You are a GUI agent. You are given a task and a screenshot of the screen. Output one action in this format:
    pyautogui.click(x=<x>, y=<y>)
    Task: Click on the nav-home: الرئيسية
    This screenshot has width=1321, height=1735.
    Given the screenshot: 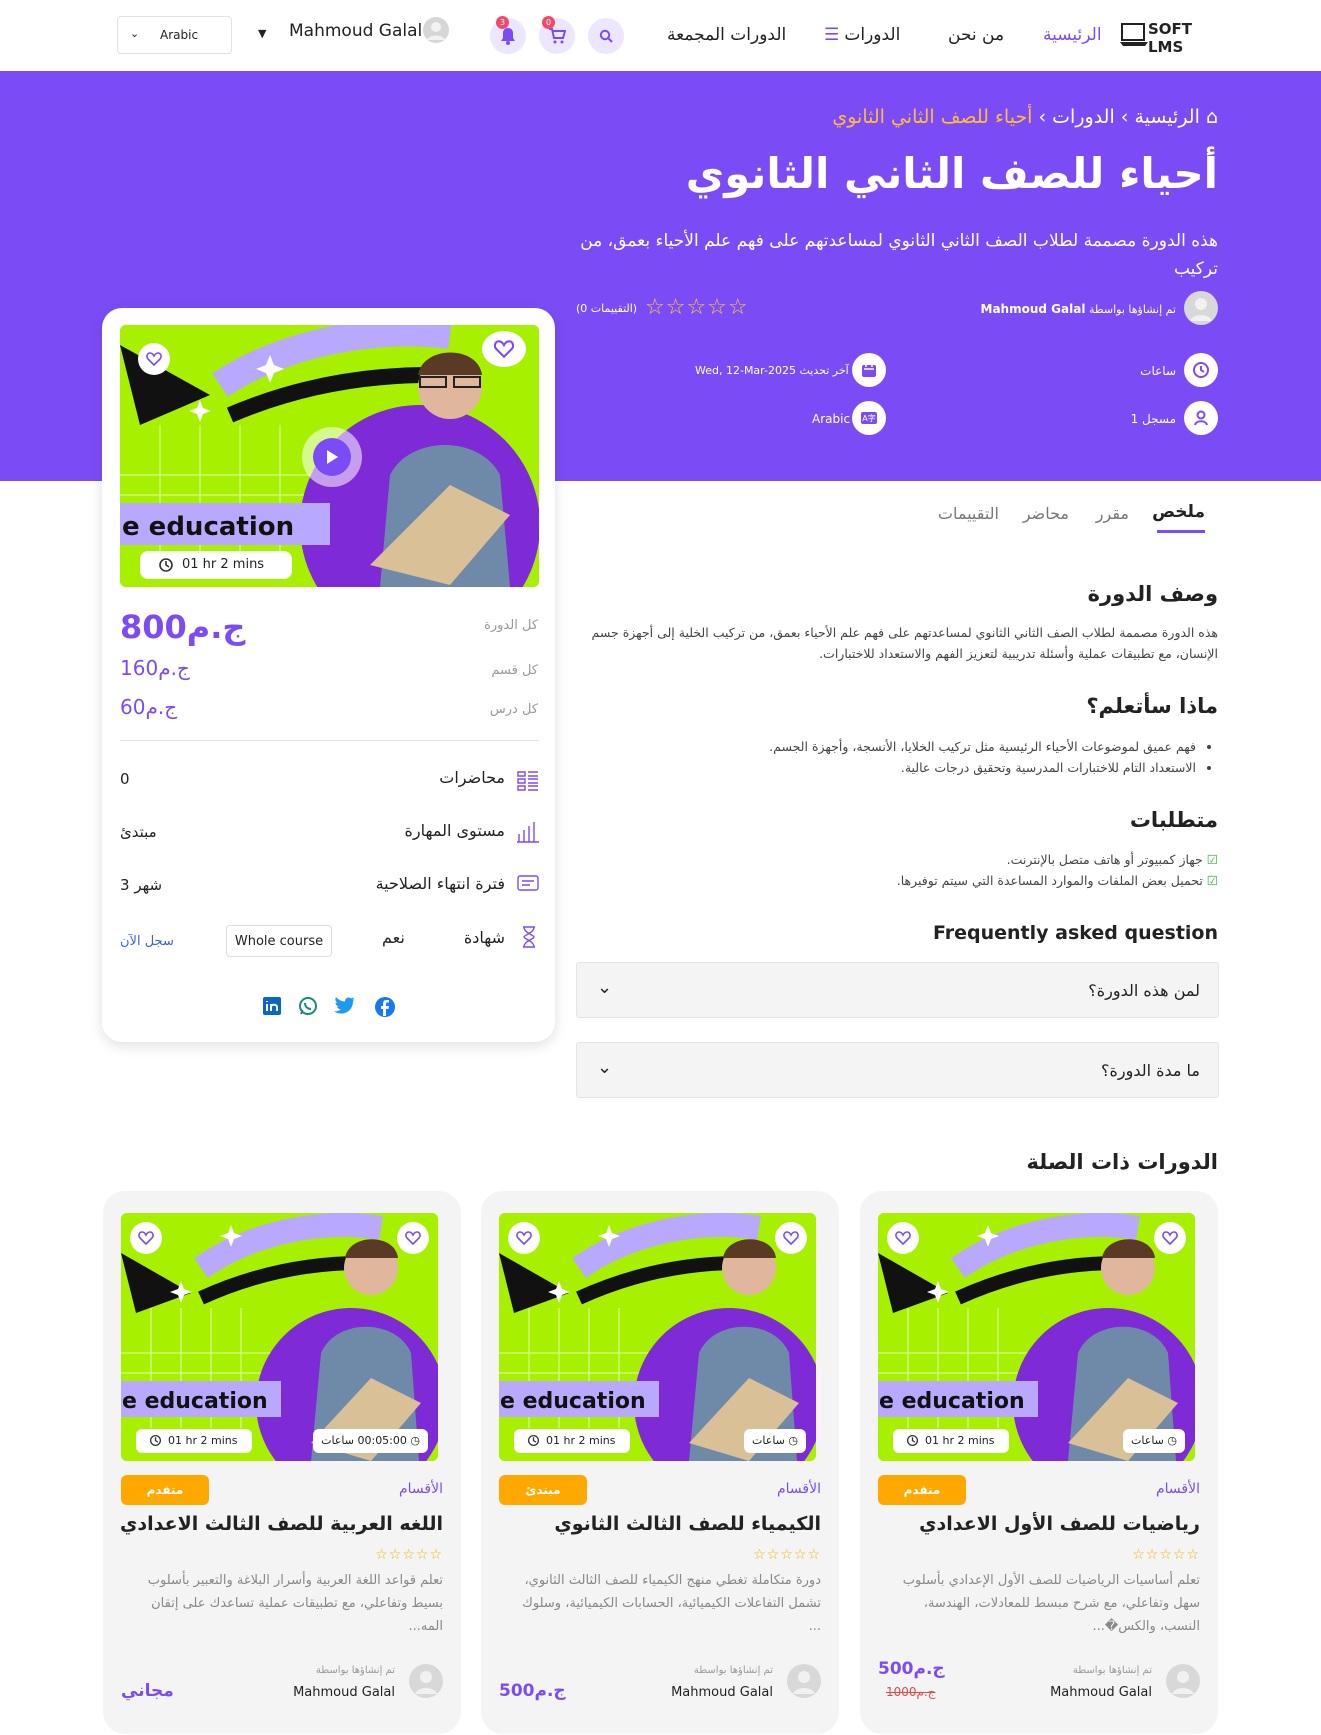 What is the action you would take?
    pyautogui.click(x=1072, y=35)
    